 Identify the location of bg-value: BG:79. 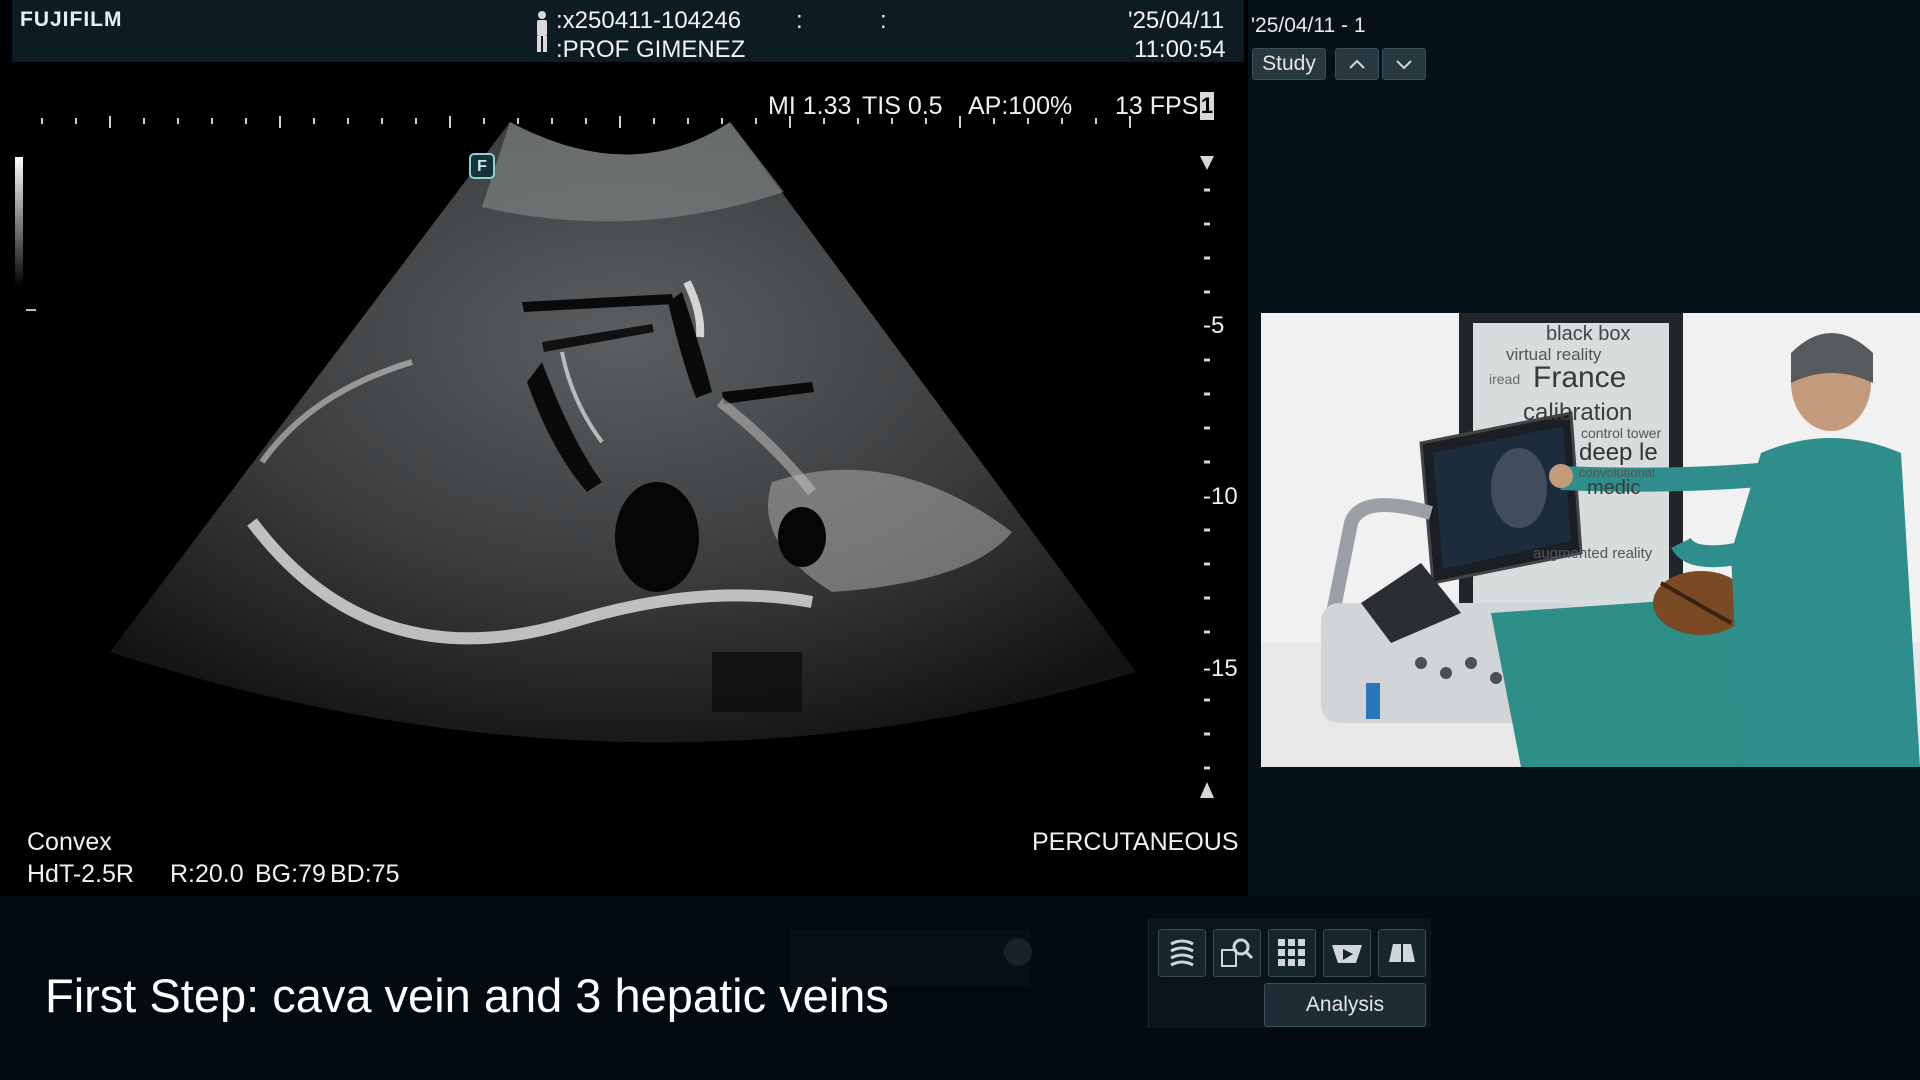
(290, 874).